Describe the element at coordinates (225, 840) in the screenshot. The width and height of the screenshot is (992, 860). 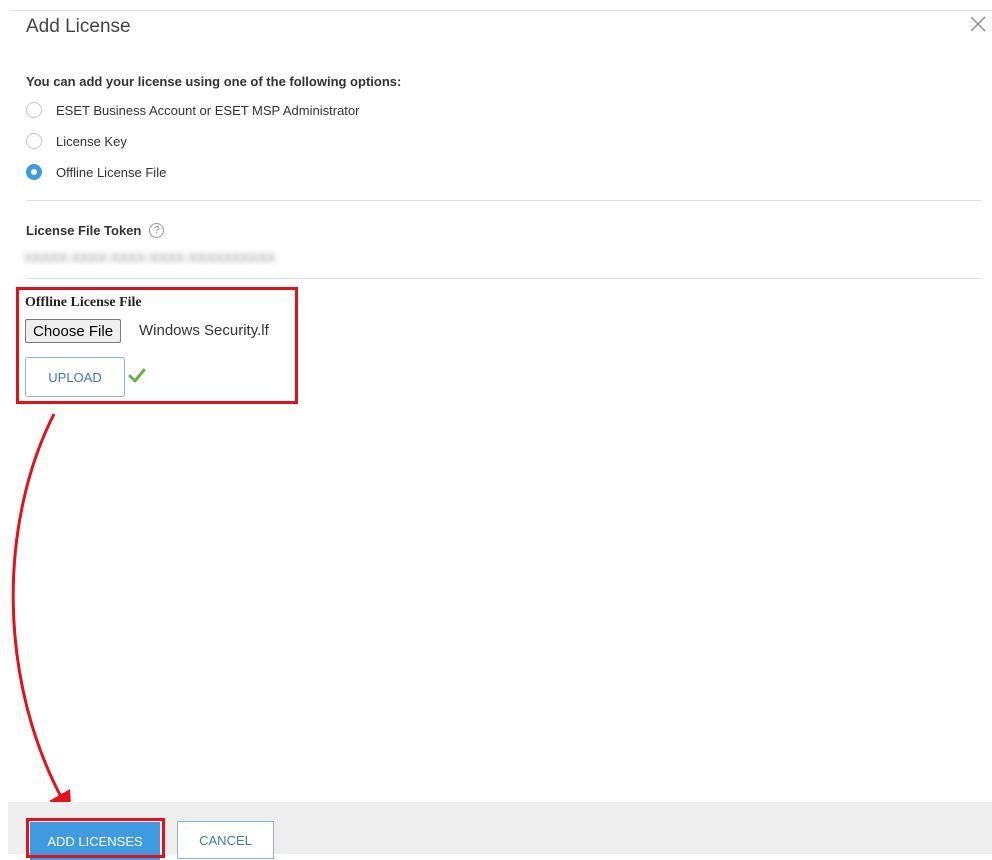
I see `cancel-button: CANCEL` at that location.